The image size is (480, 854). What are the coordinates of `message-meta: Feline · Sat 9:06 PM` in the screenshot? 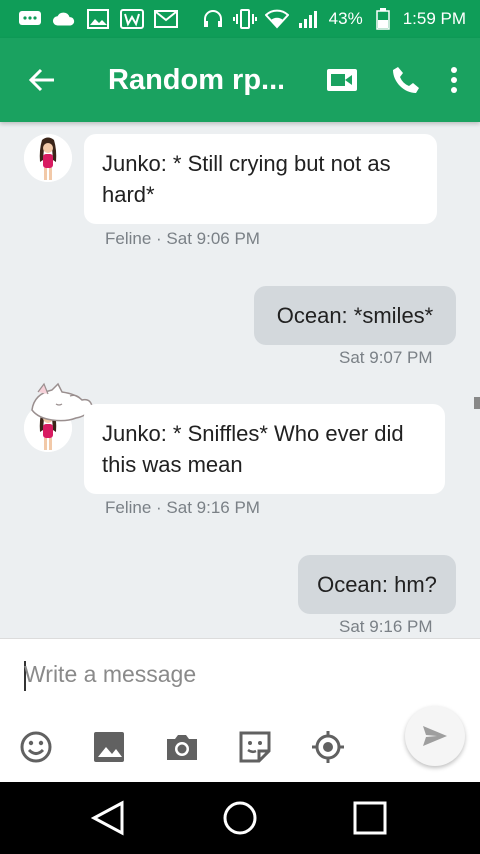 It's located at (182, 238).